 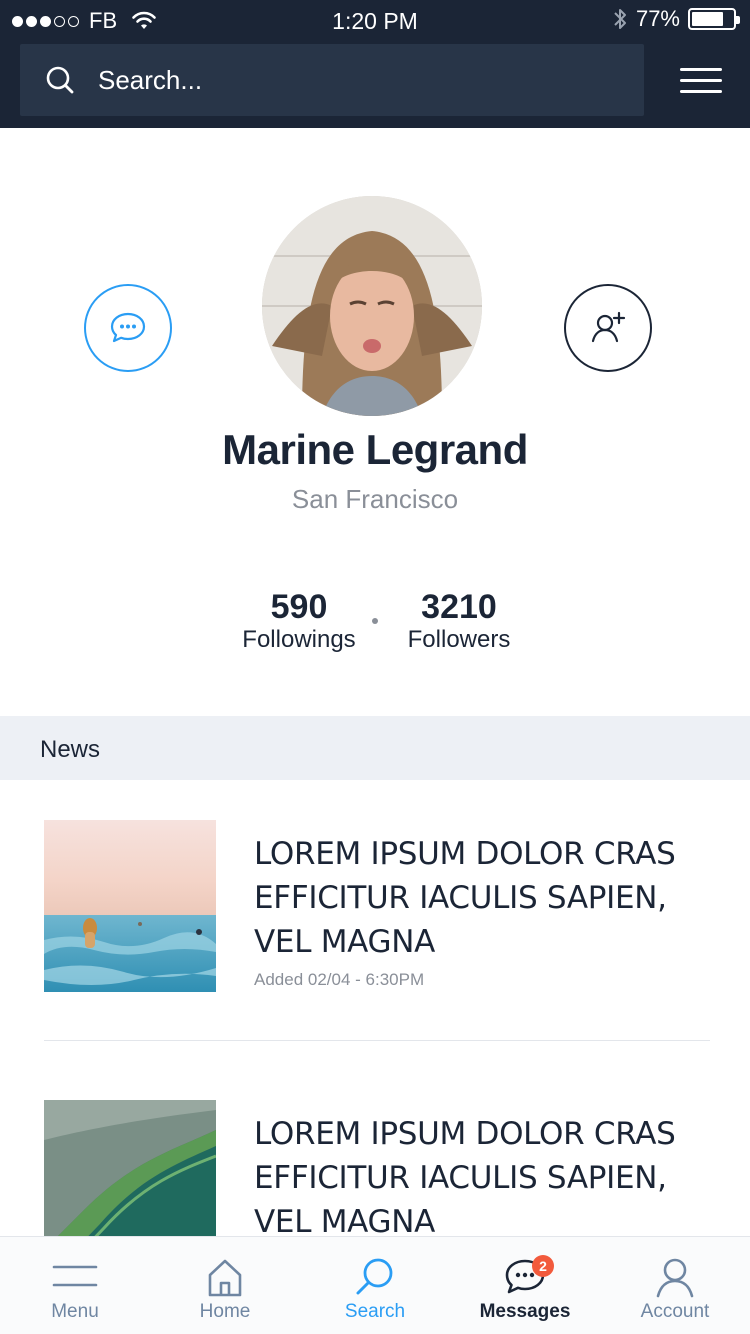 What do you see at coordinates (130, 906) in the screenshot?
I see `news-thumbnail` at bounding box center [130, 906].